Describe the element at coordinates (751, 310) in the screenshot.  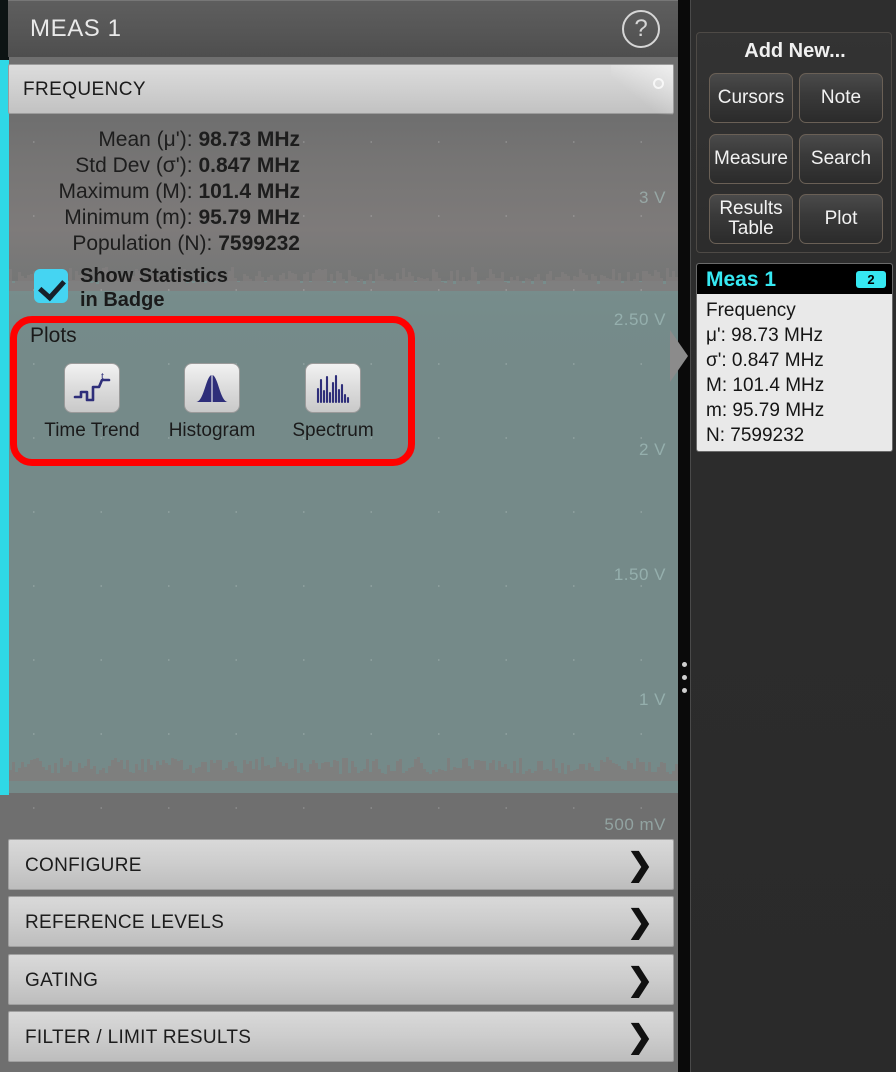
I see `badge-row: Frequency` at that location.